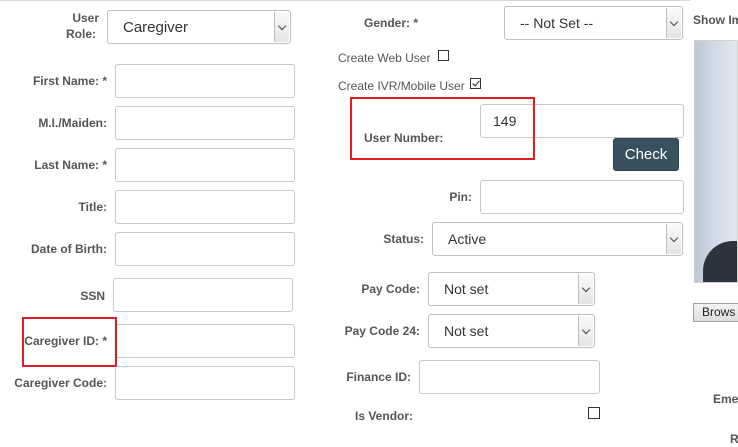 This screenshot has height=447, width=738. What do you see at coordinates (203, 295) in the screenshot?
I see `ssn-input` at bounding box center [203, 295].